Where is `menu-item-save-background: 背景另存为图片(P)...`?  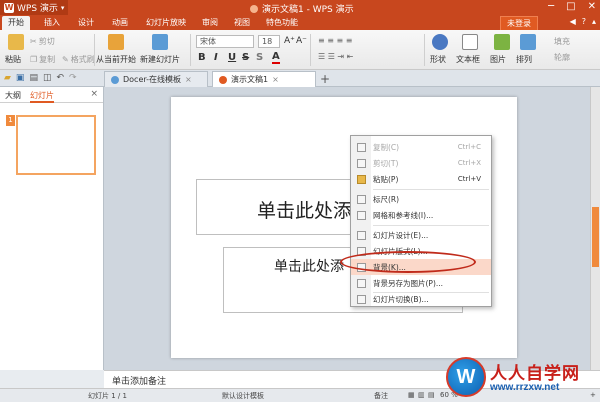
menu-item-save-background: 背景另存为图片(P)... is located at coordinates (421, 283).